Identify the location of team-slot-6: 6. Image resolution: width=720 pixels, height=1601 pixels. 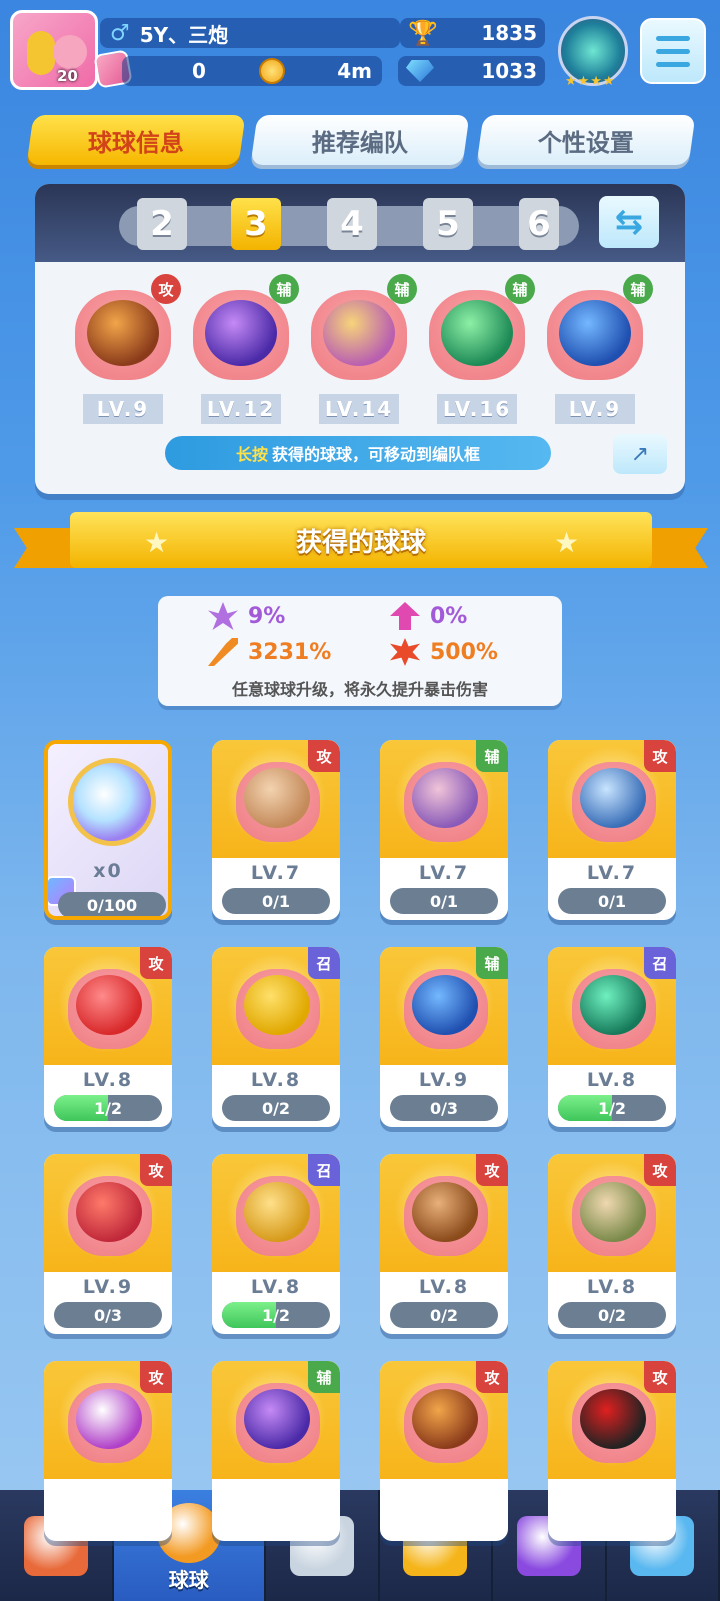
(539, 224).